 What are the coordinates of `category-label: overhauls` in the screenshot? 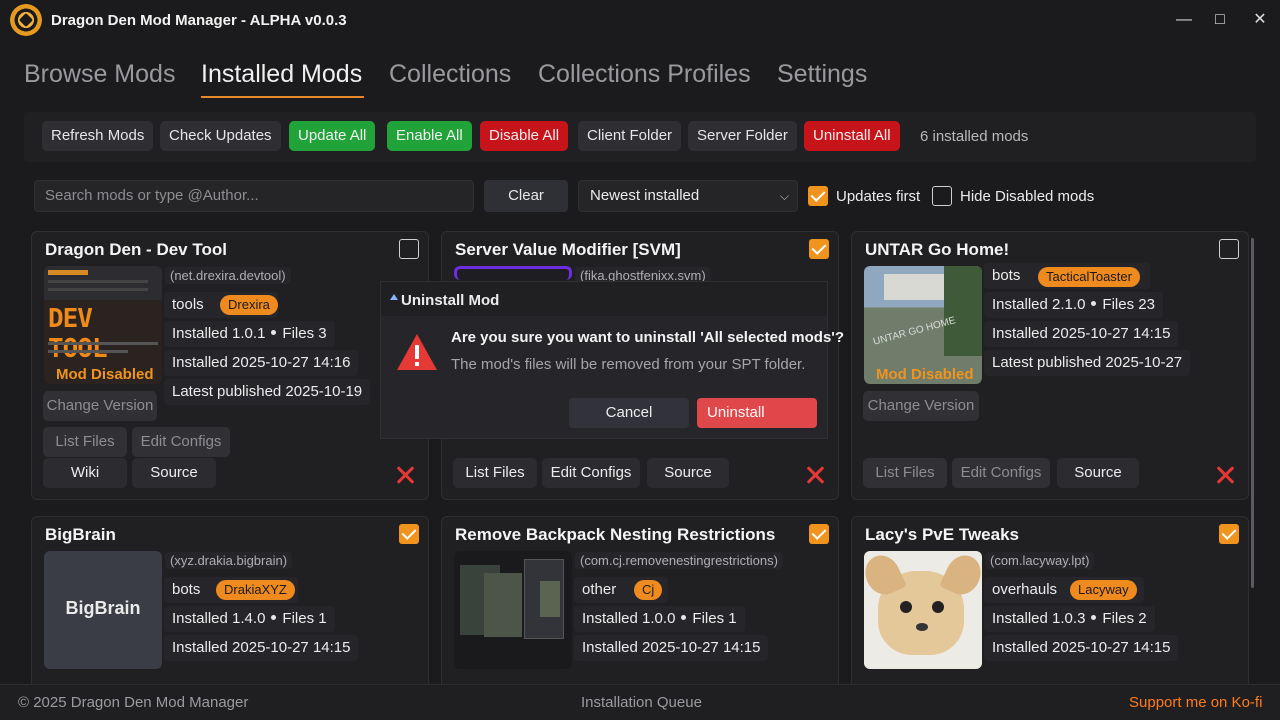 It's located at (1025, 589).